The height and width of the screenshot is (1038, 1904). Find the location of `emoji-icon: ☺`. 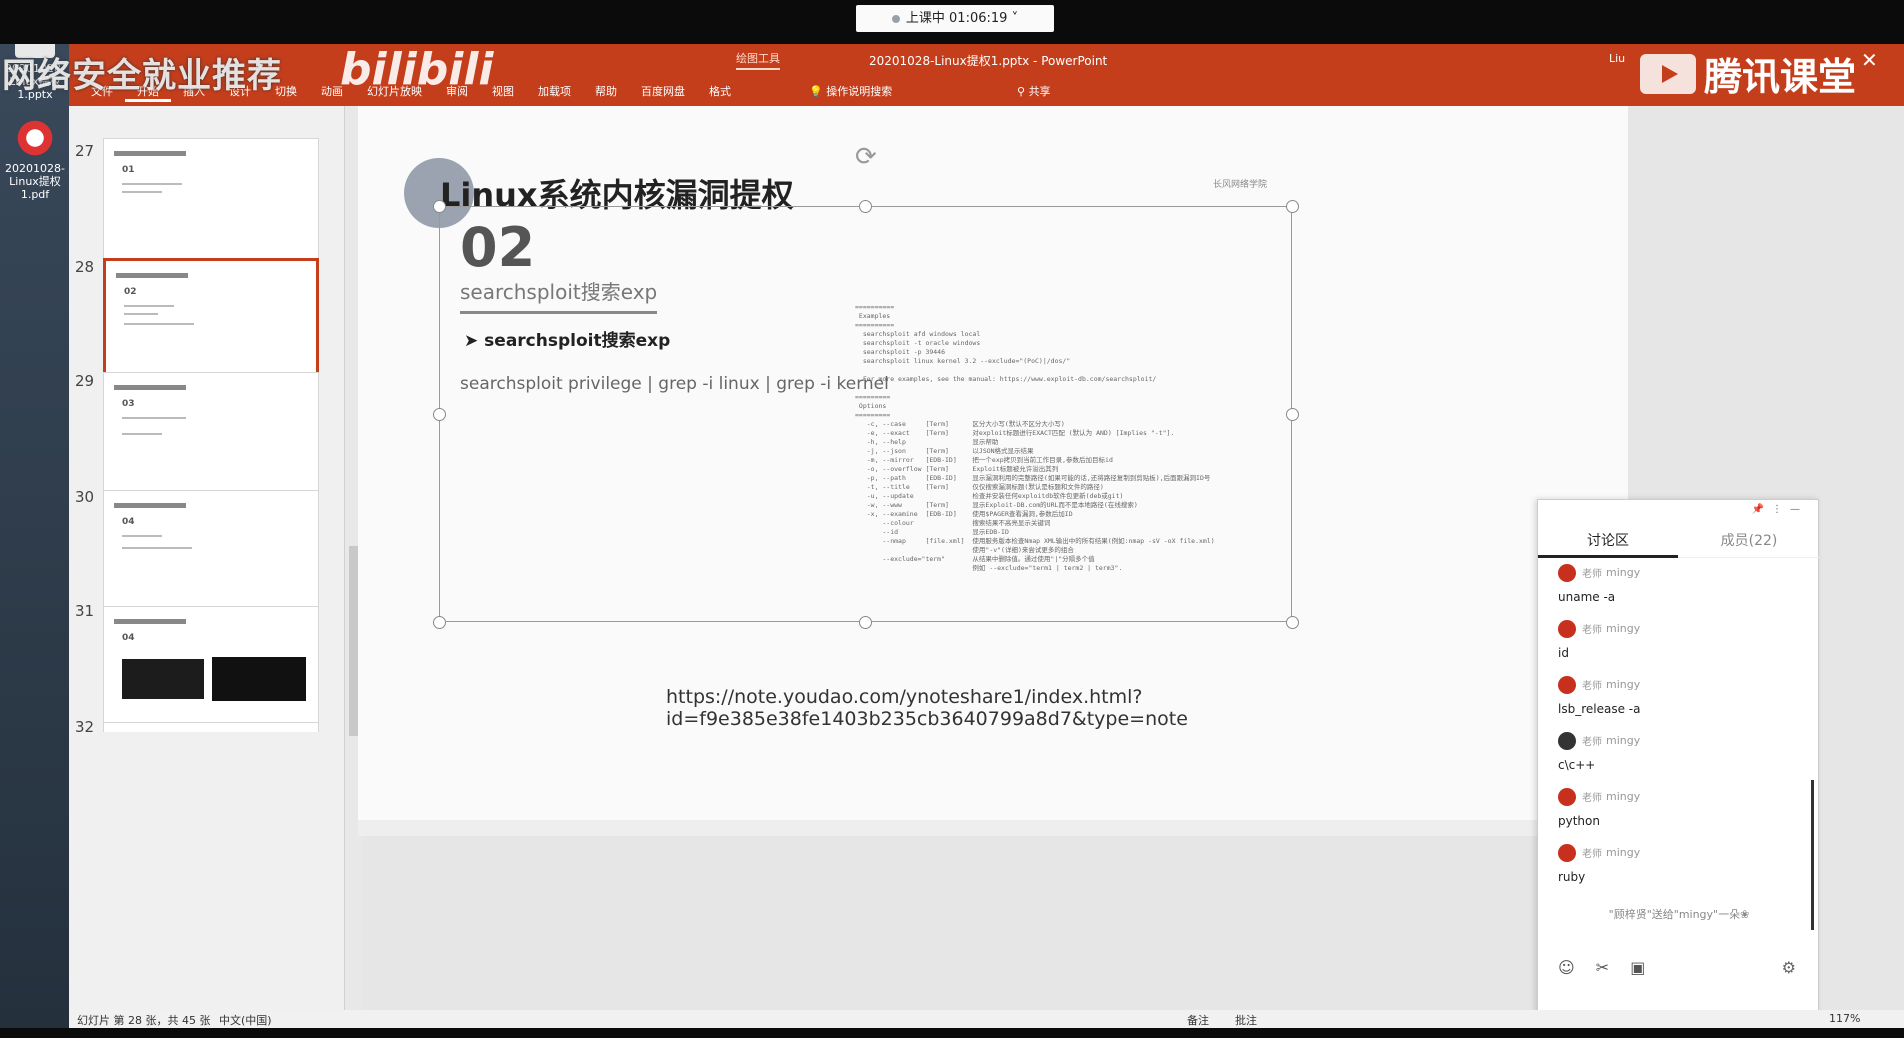

emoji-icon: ☺ is located at coordinates (1566, 967).